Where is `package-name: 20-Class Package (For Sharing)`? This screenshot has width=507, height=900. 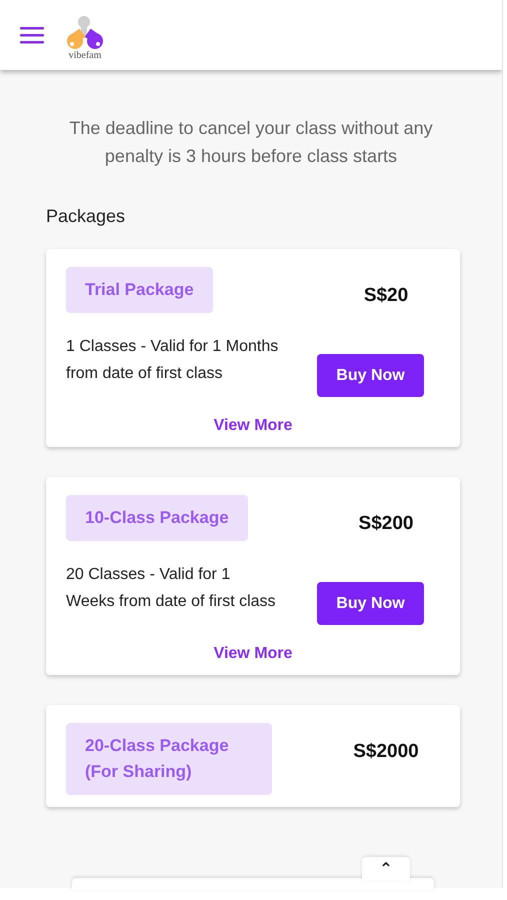
package-name: 20-Class Package (For Sharing) is located at coordinates (169, 759).